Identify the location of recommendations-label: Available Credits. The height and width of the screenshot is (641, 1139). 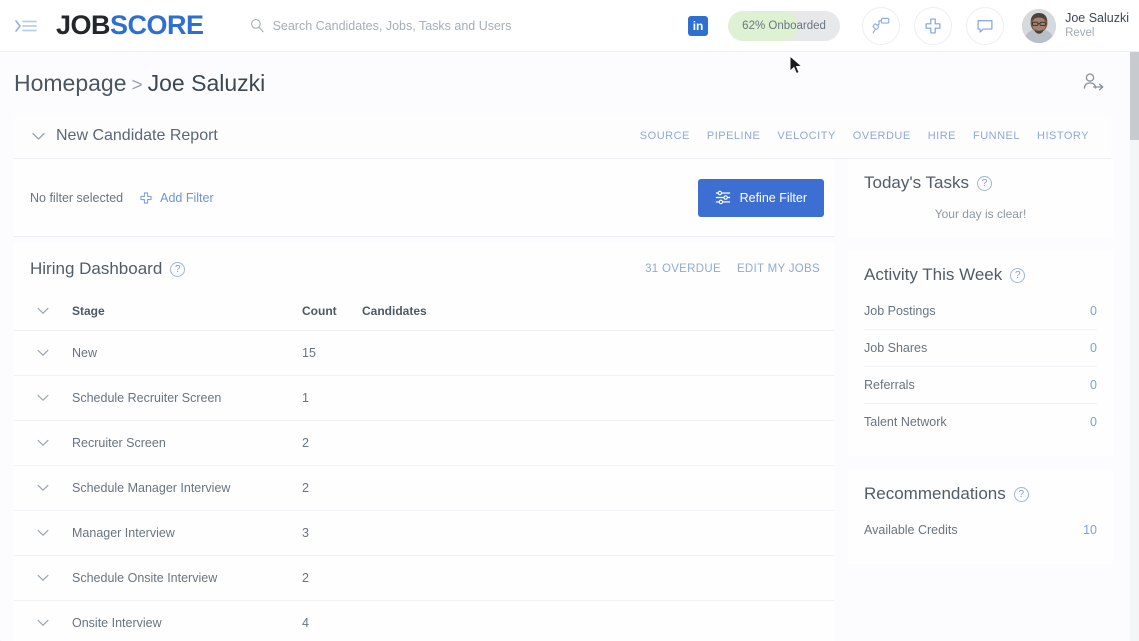
(911, 530).